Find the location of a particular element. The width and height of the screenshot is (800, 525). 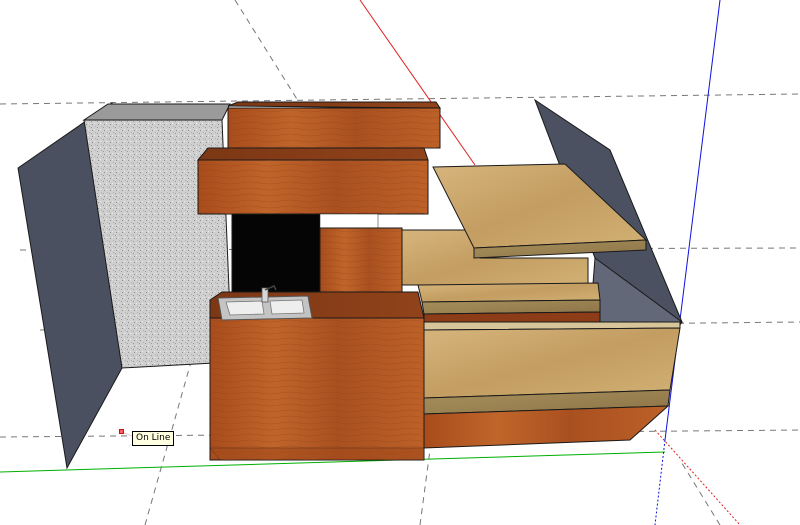

upper-cabinet-top-lip is located at coordinates (334, 105).